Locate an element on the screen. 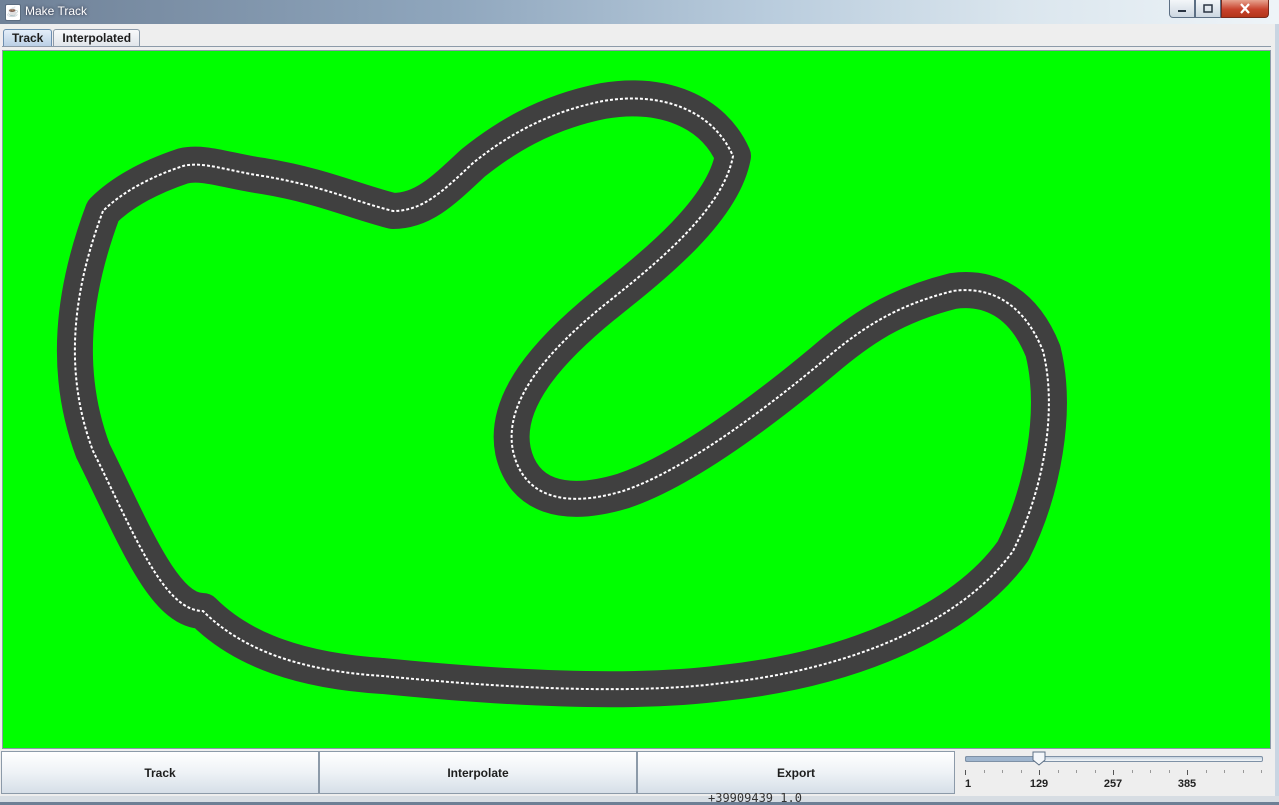  export-button: Export is located at coordinates (796, 772).